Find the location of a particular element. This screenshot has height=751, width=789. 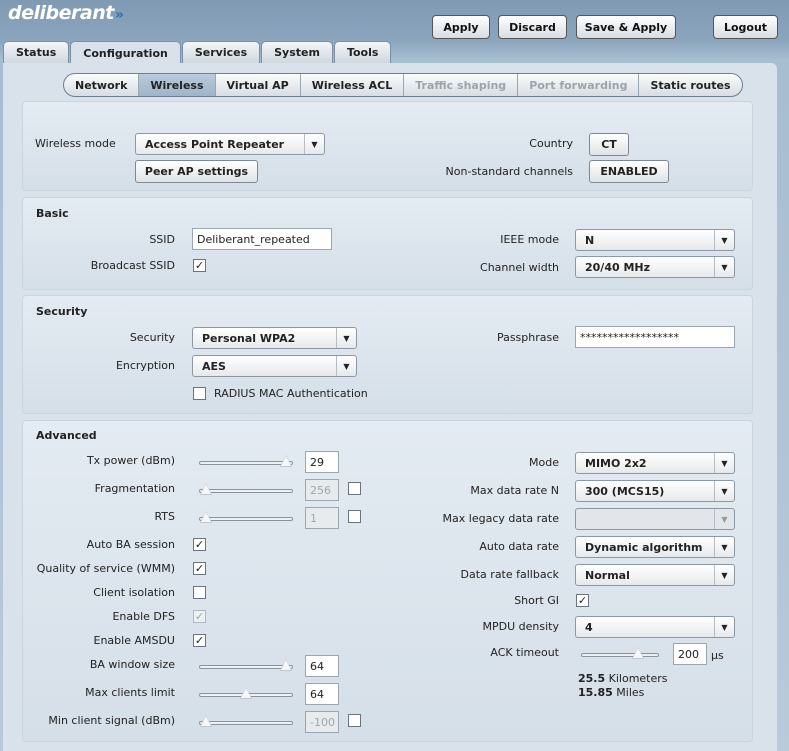

distance-km-value: 25.5 is located at coordinates (592, 678).